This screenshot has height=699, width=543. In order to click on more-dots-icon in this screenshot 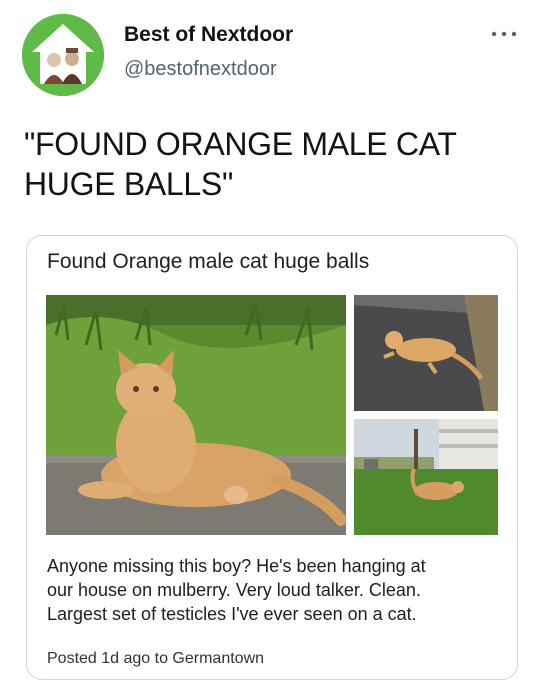, I will do `click(504, 34)`.